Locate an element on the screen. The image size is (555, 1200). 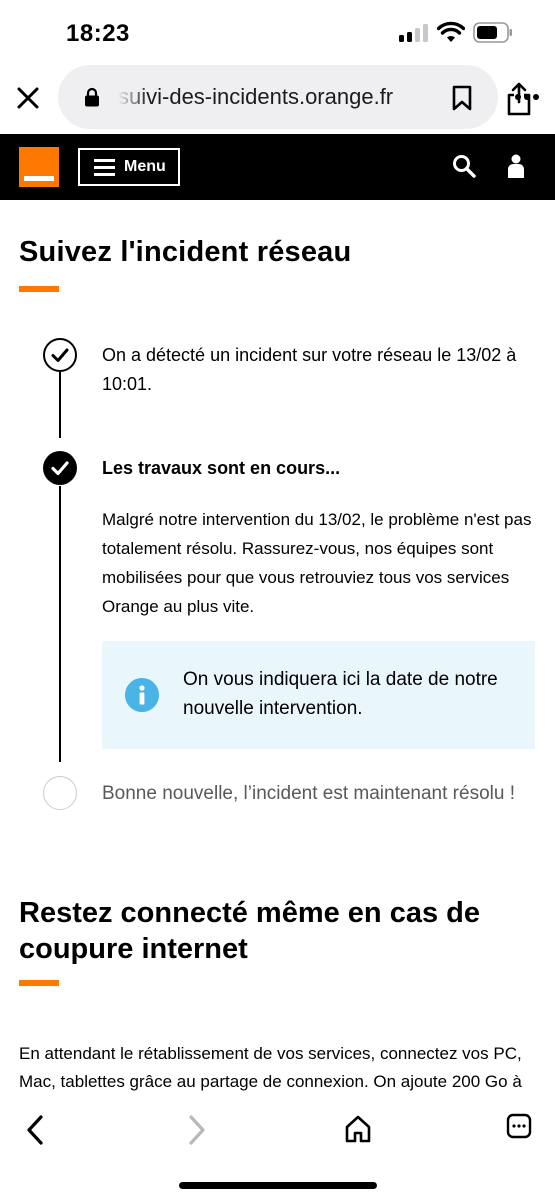
menu-label: Menu is located at coordinates (145, 166).